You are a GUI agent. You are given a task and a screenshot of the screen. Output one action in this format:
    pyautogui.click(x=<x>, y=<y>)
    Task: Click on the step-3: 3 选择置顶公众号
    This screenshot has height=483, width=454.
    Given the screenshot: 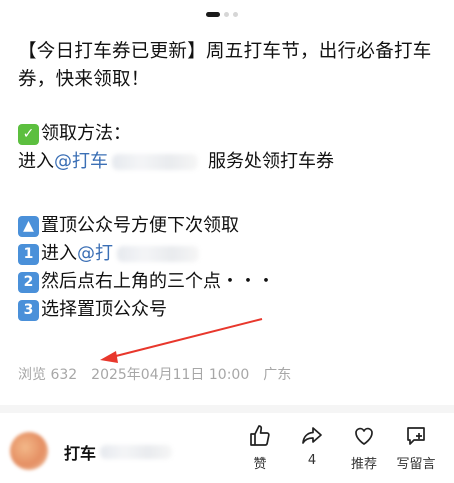 What is the action you would take?
    pyautogui.click(x=233, y=310)
    